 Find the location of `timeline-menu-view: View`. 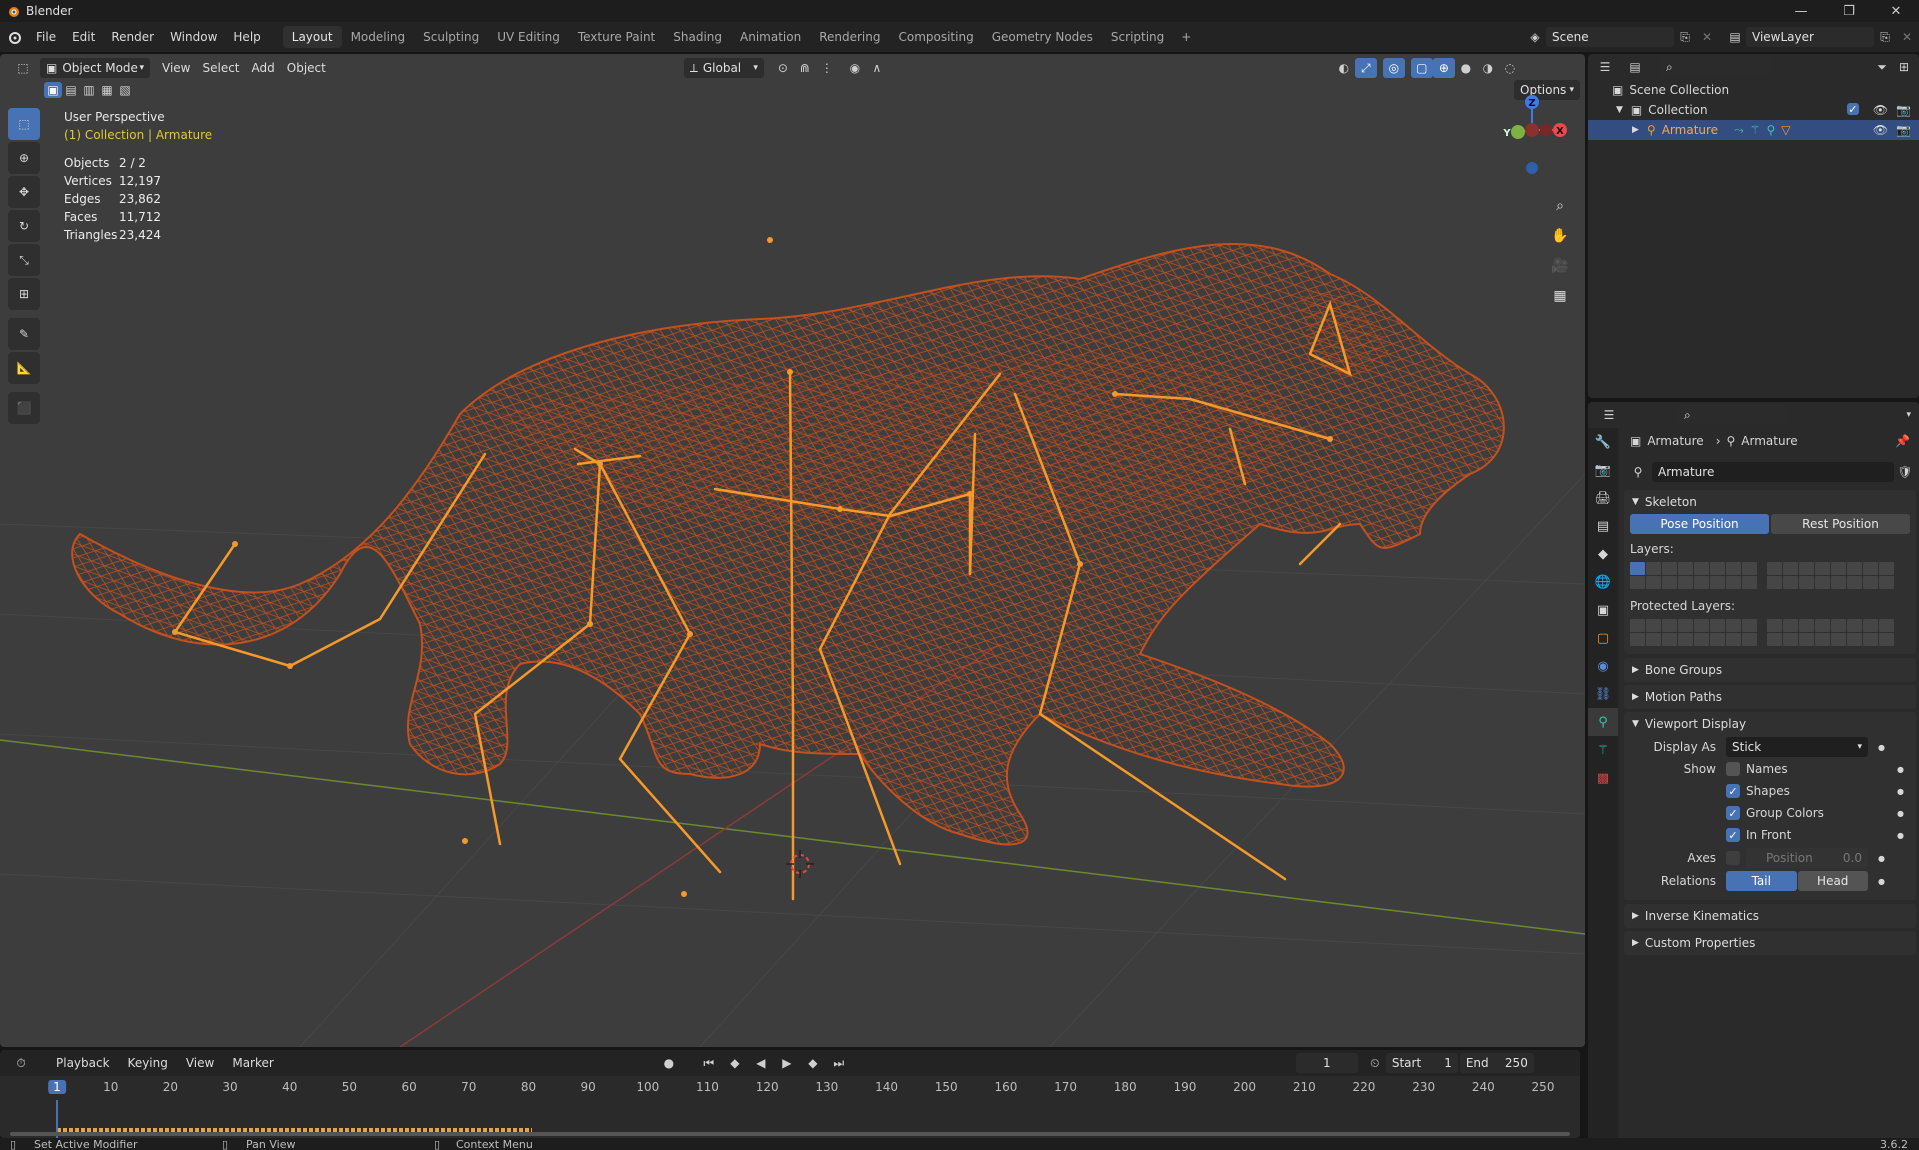

timeline-menu-view: View is located at coordinates (200, 1063).